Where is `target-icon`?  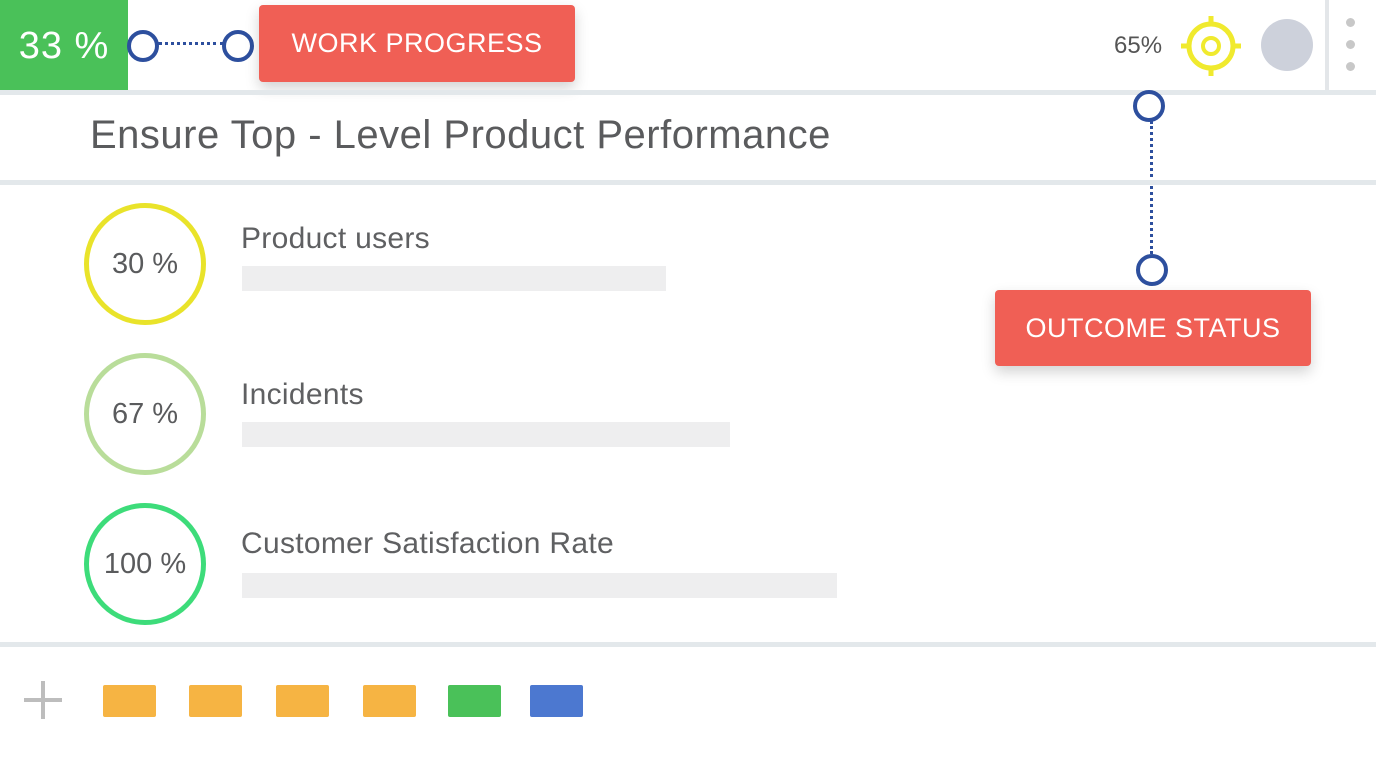 target-icon is located at coordinates (1211, 46).